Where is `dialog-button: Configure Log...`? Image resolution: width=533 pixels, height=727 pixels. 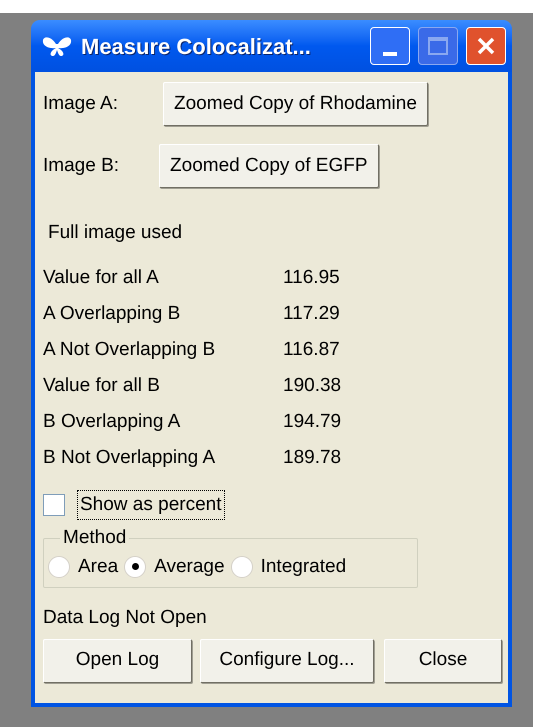
dialog-button: Configure Log... is located at coordinates (287, 660).